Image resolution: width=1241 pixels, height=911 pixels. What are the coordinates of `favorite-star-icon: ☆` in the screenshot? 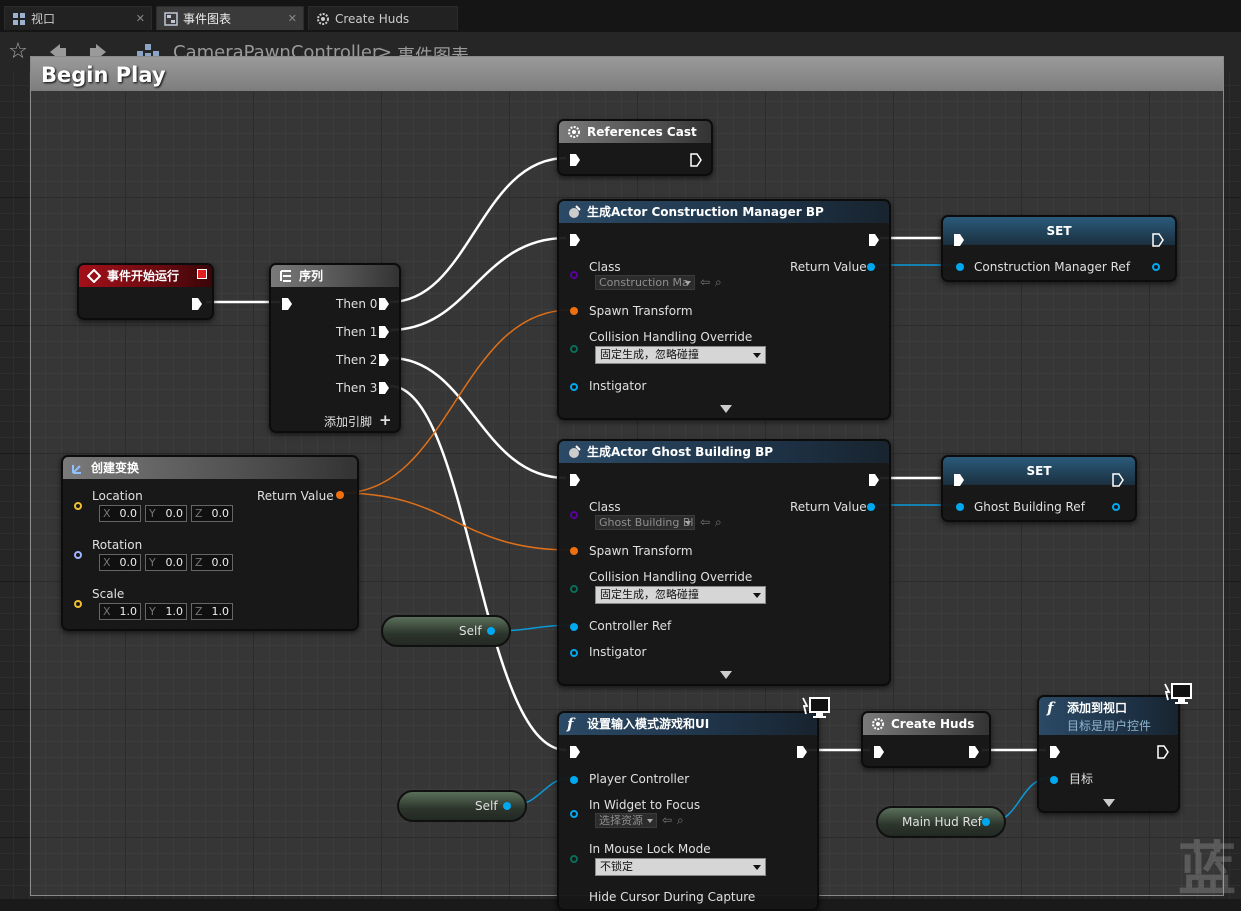 It's located at (18, 52).